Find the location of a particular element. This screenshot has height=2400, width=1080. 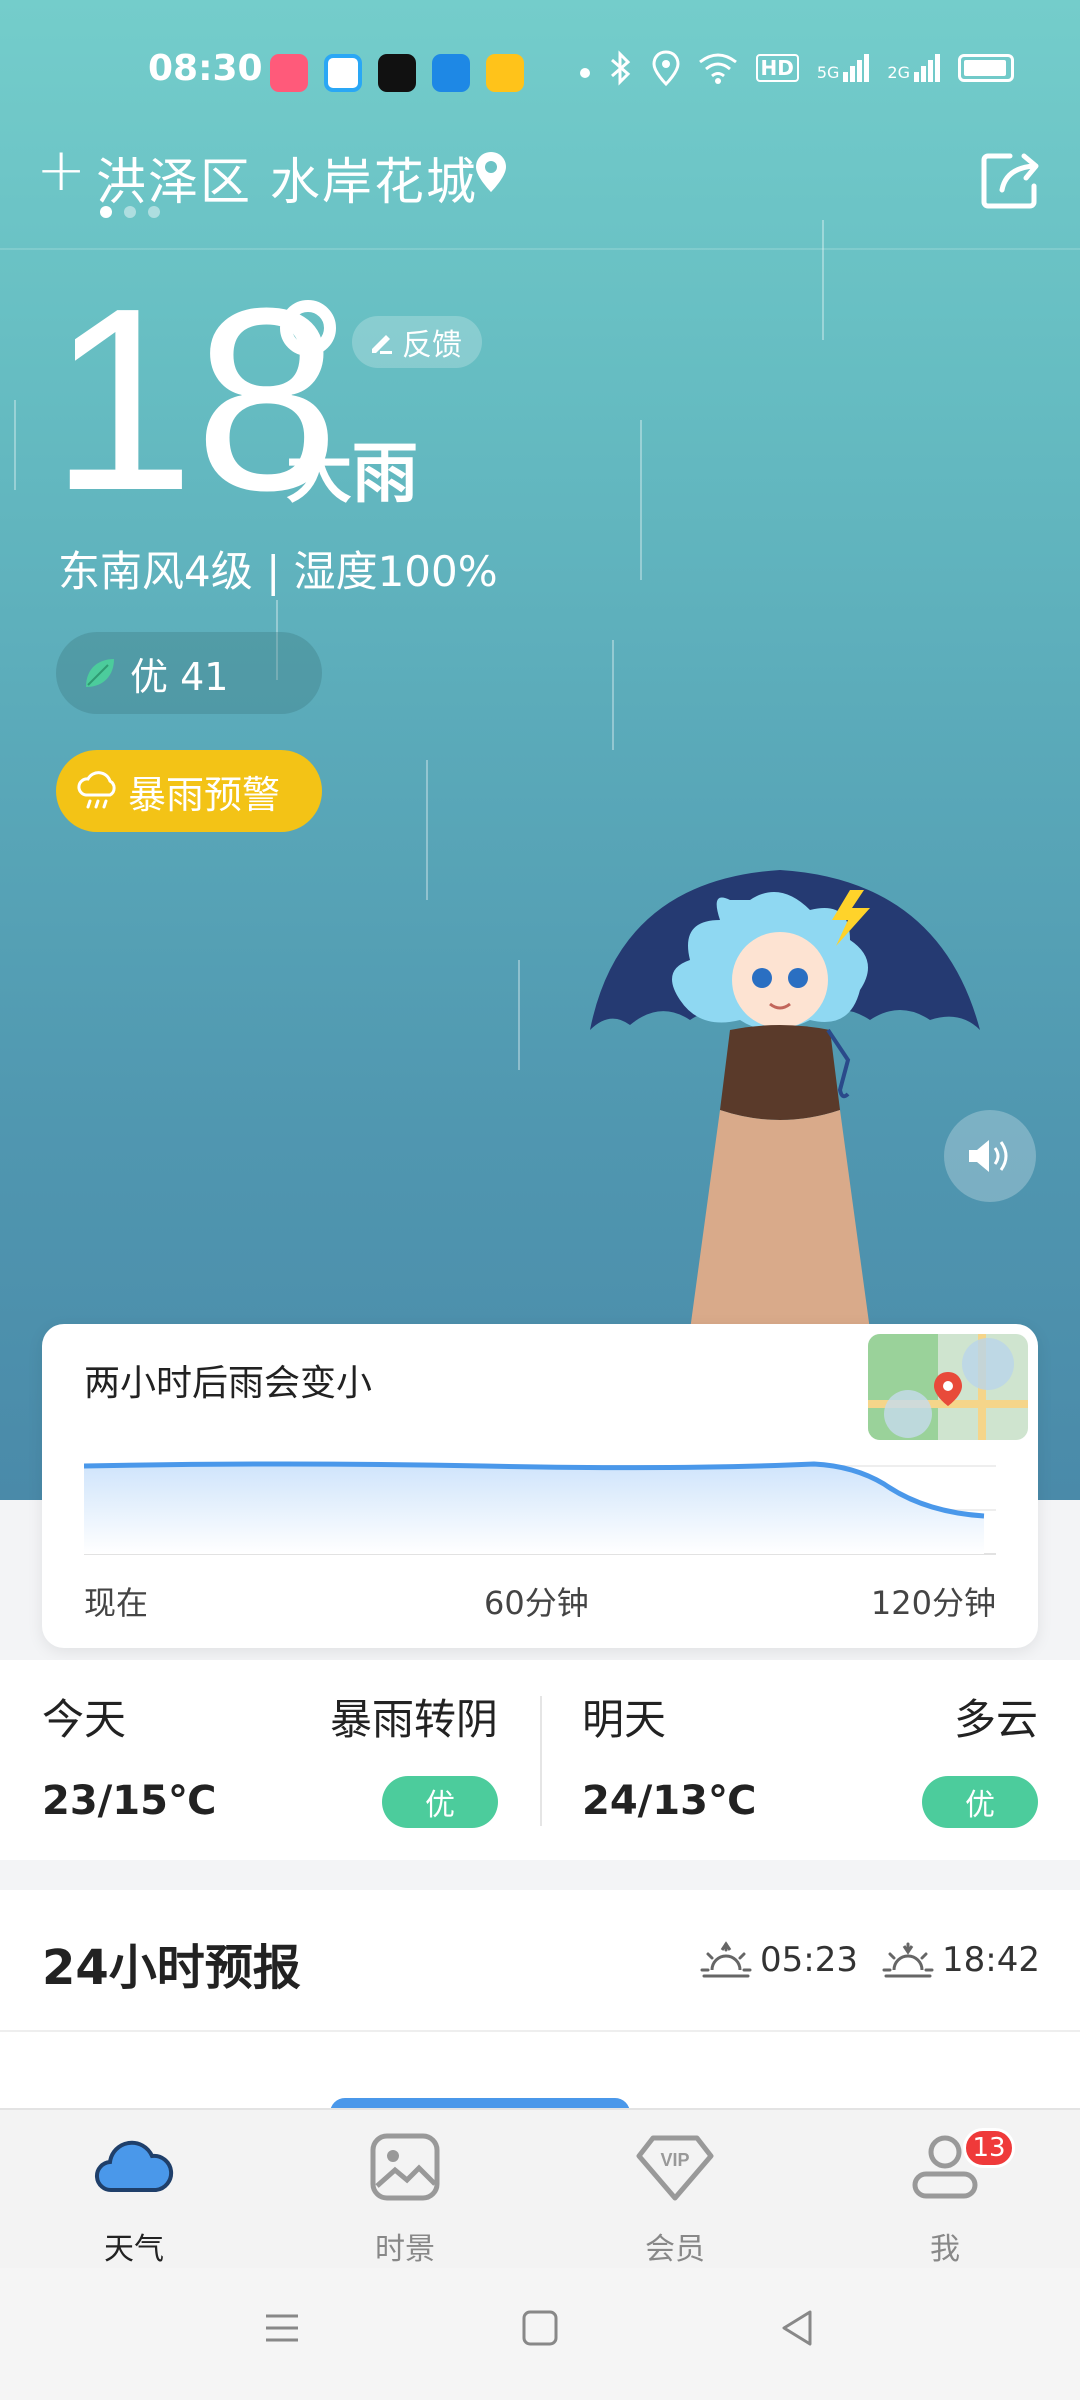

sunset-icon is located at coordinates (908, 1960).